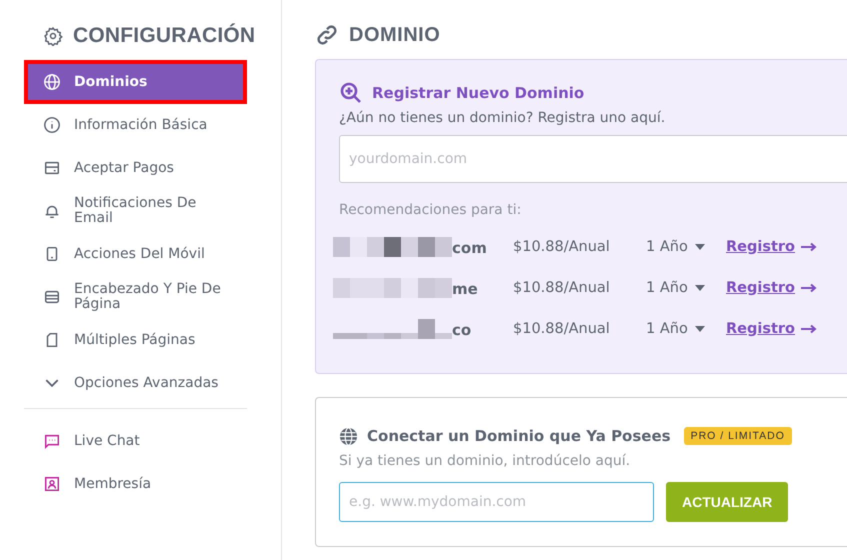 Image resolution: width=847 pixels, height=560 pixels. I want to click on domain-extension: co, so click(462, 329).